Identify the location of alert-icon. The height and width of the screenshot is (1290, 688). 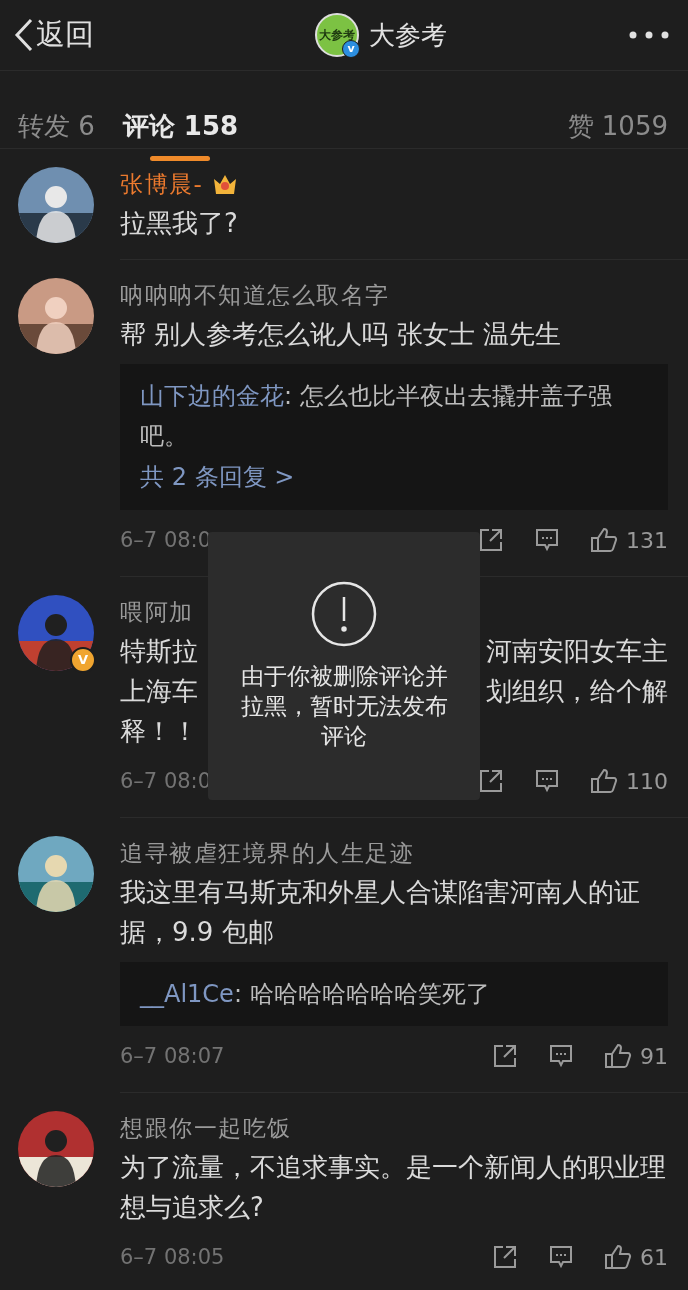
(344, 614).